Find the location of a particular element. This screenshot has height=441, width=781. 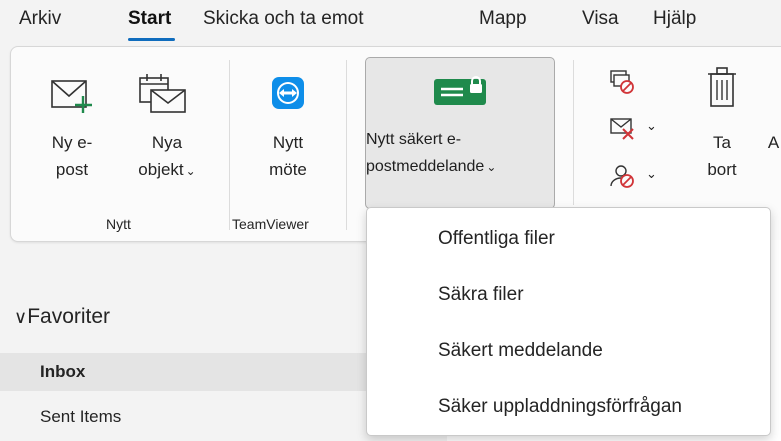

new-email-label-line1: Ny e- is located at coordinates (72, 142).